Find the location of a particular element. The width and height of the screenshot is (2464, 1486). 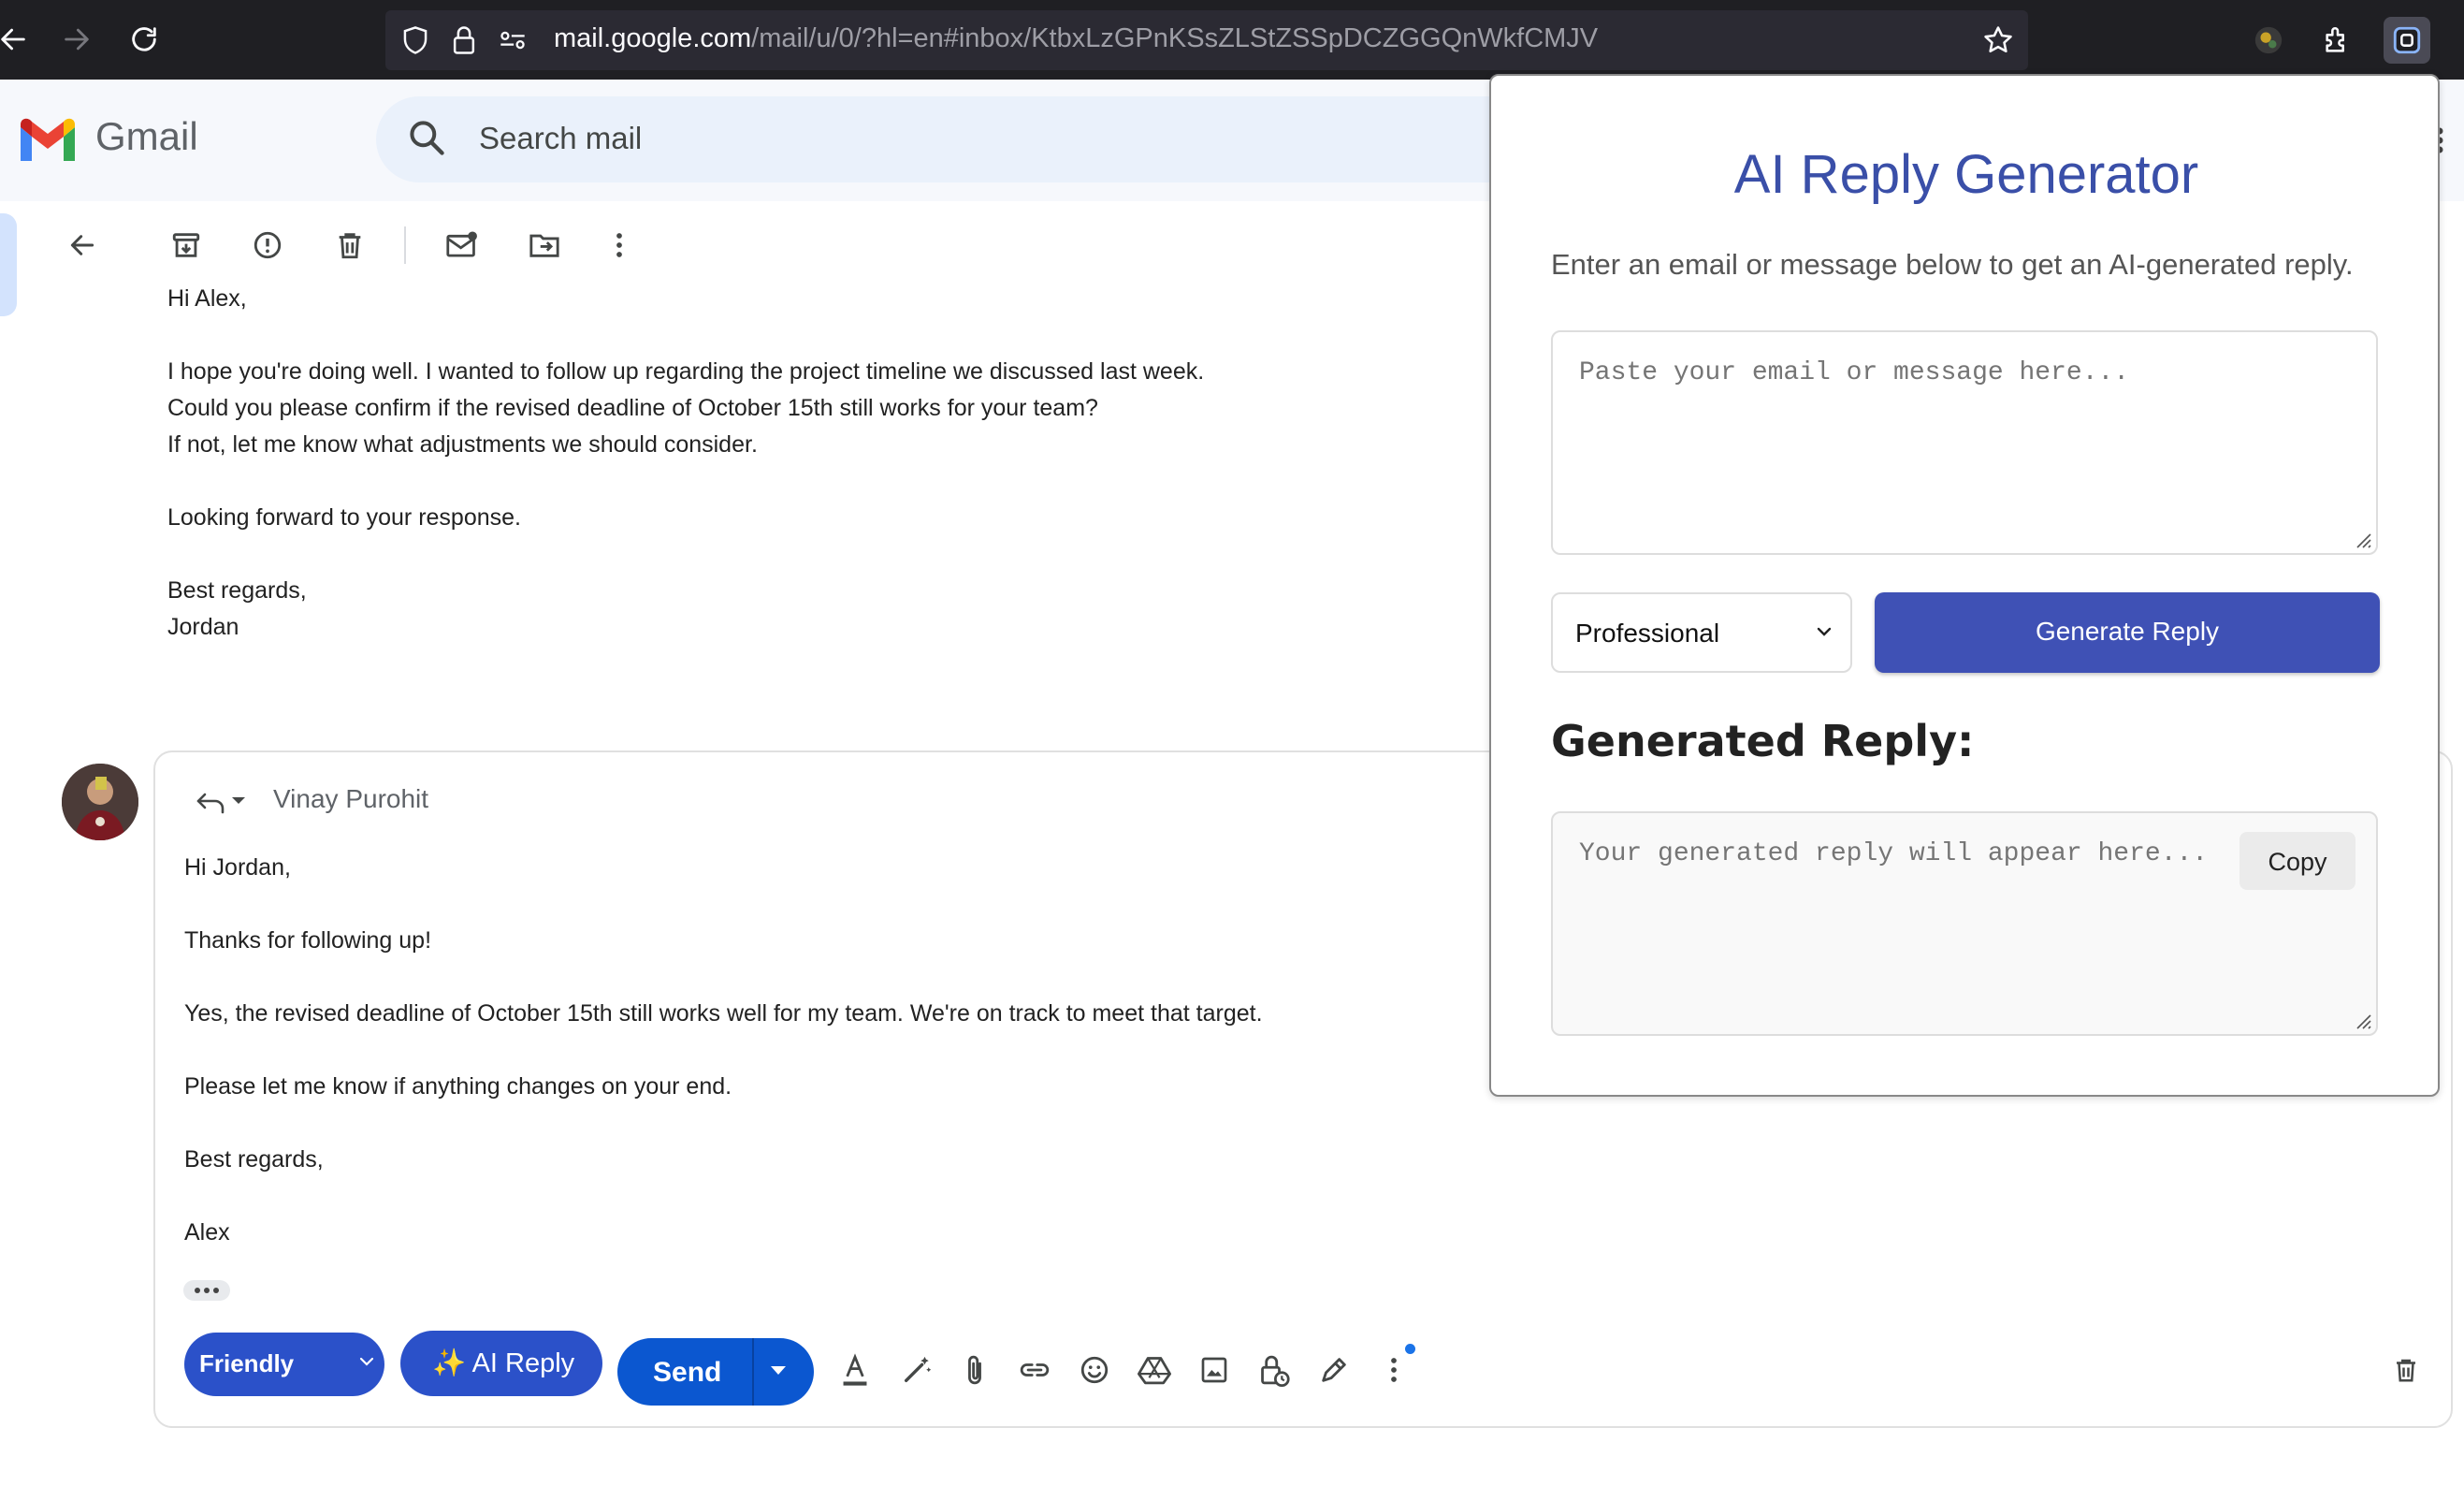

mark-unread-icon is located at coordinates (463, 245).